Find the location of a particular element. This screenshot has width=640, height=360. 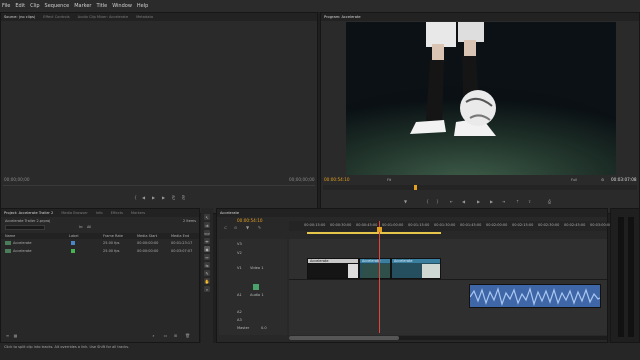

column-media-start: Media Start is located at coordinates (147, 236).